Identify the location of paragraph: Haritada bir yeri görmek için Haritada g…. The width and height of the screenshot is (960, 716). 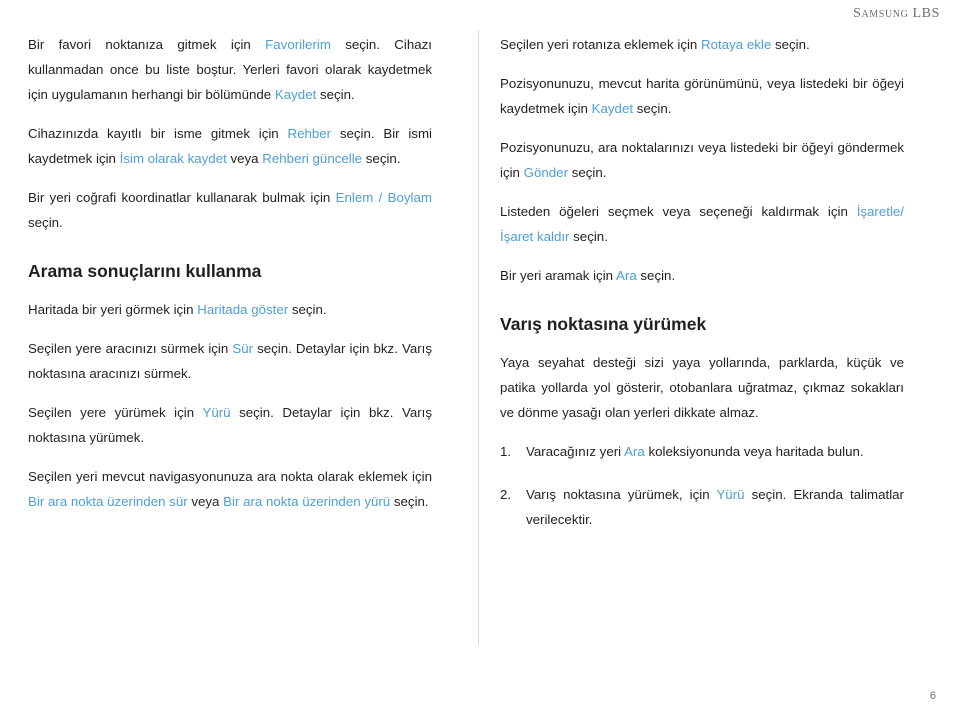
(230, 309).